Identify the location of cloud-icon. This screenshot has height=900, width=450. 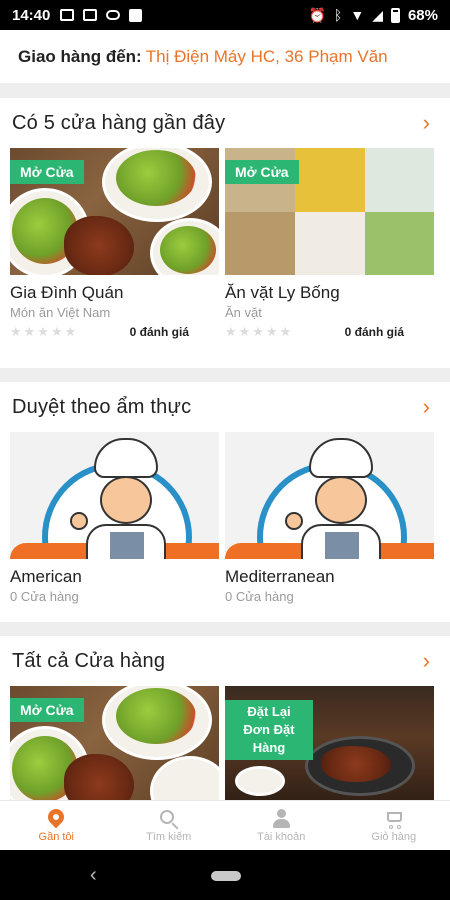
(113, 15).